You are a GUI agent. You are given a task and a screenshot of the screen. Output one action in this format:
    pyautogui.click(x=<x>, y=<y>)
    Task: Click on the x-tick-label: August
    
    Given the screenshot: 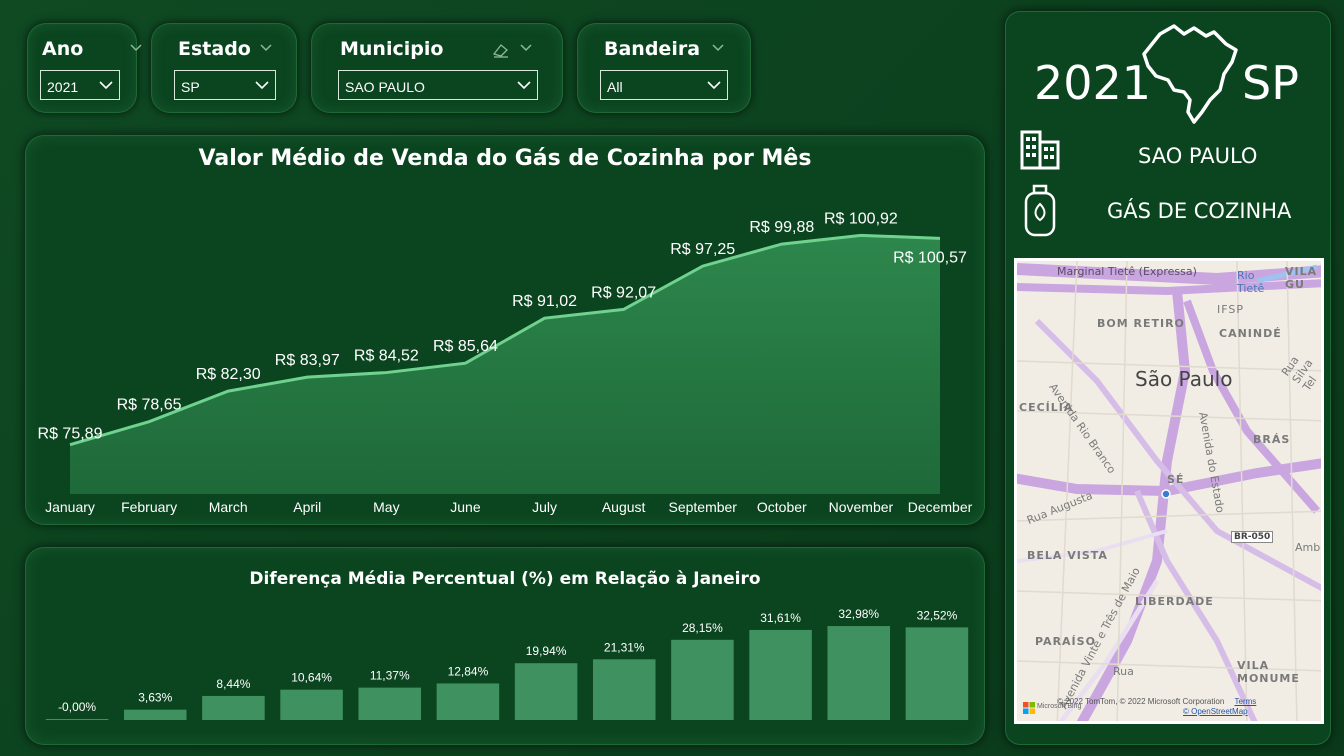 What is the action you would take?
    pyautogui.click(x=624, y=507)
    